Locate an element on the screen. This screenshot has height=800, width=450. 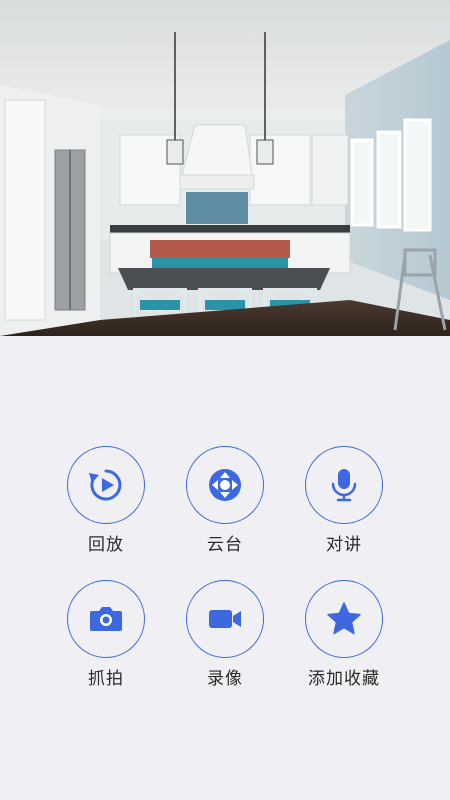
playback-label: 回放 is located at coordinates (106, 545).